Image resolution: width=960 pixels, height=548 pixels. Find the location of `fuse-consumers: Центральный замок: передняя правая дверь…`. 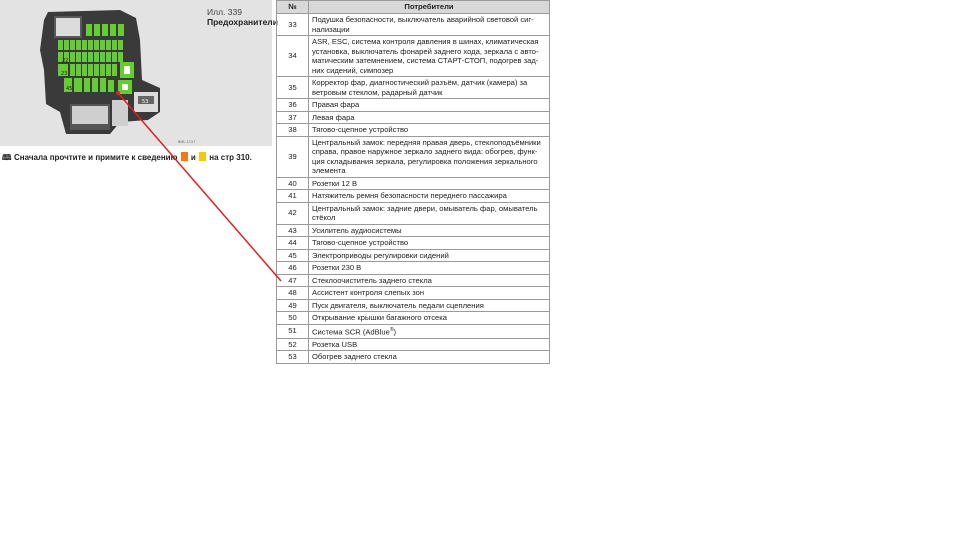

fuse-consumers: Центральный замок: передняя правая дверь… is located at coordinates (429, 156).